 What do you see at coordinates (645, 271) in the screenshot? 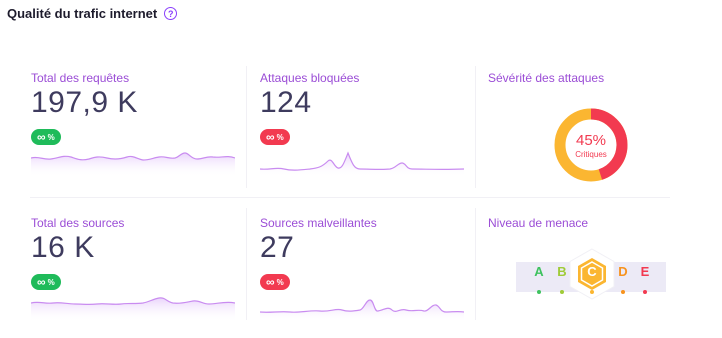
I see `grade-e: E` at bounding box center [645, 271].